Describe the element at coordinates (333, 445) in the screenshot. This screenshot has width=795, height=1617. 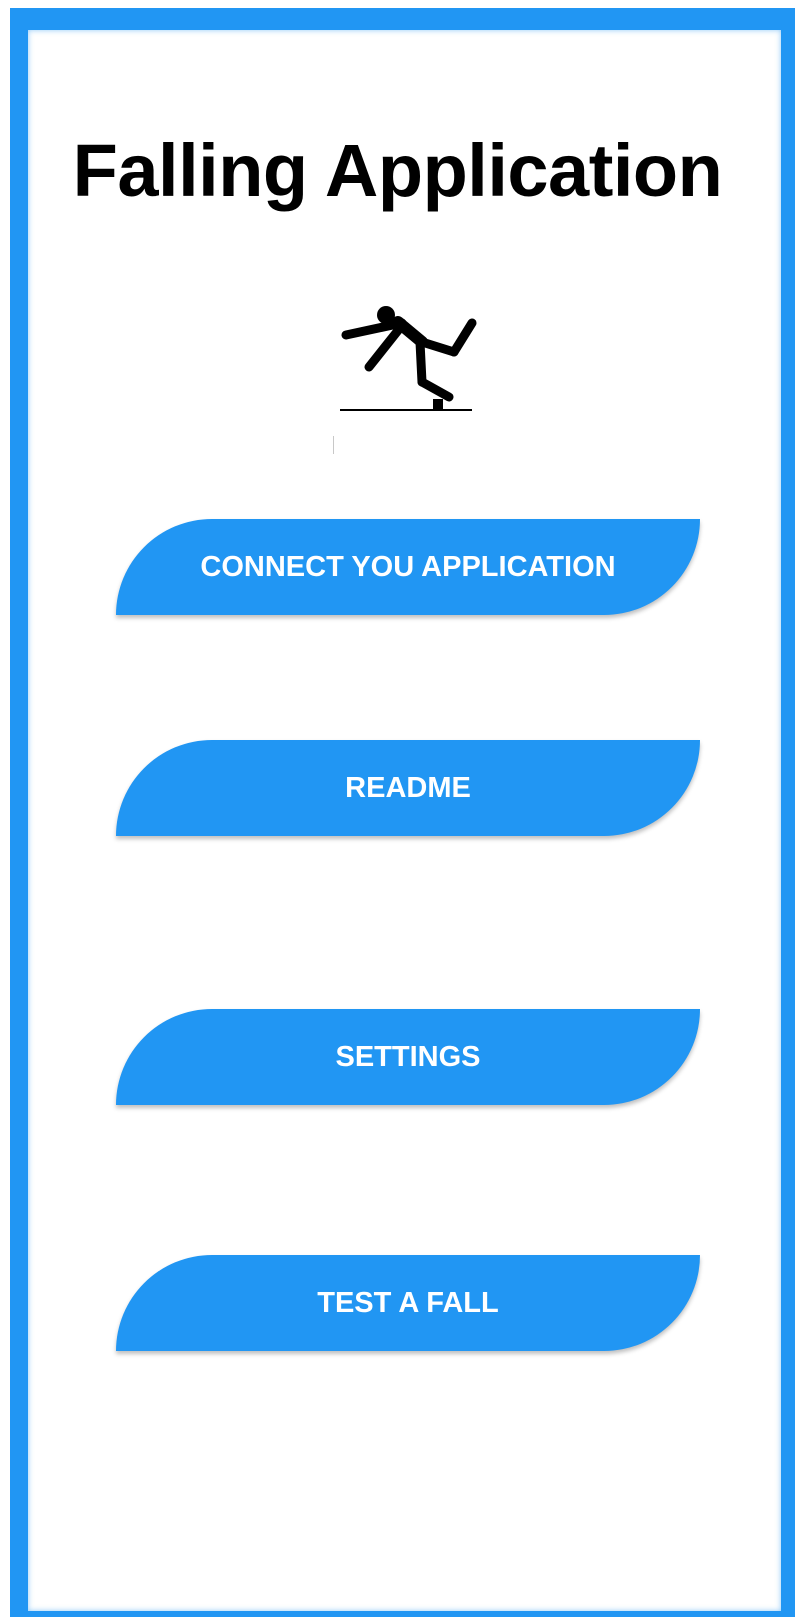
I see `text-cursor` at that location.